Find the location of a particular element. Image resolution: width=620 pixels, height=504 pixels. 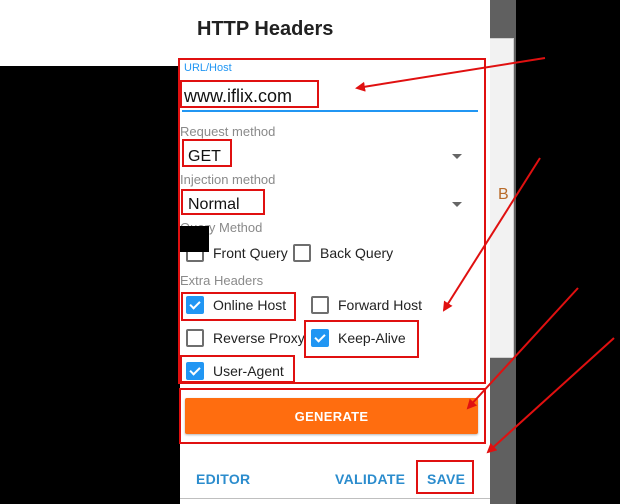

annotation-box-injection-method is located at coordinates (223, 202).